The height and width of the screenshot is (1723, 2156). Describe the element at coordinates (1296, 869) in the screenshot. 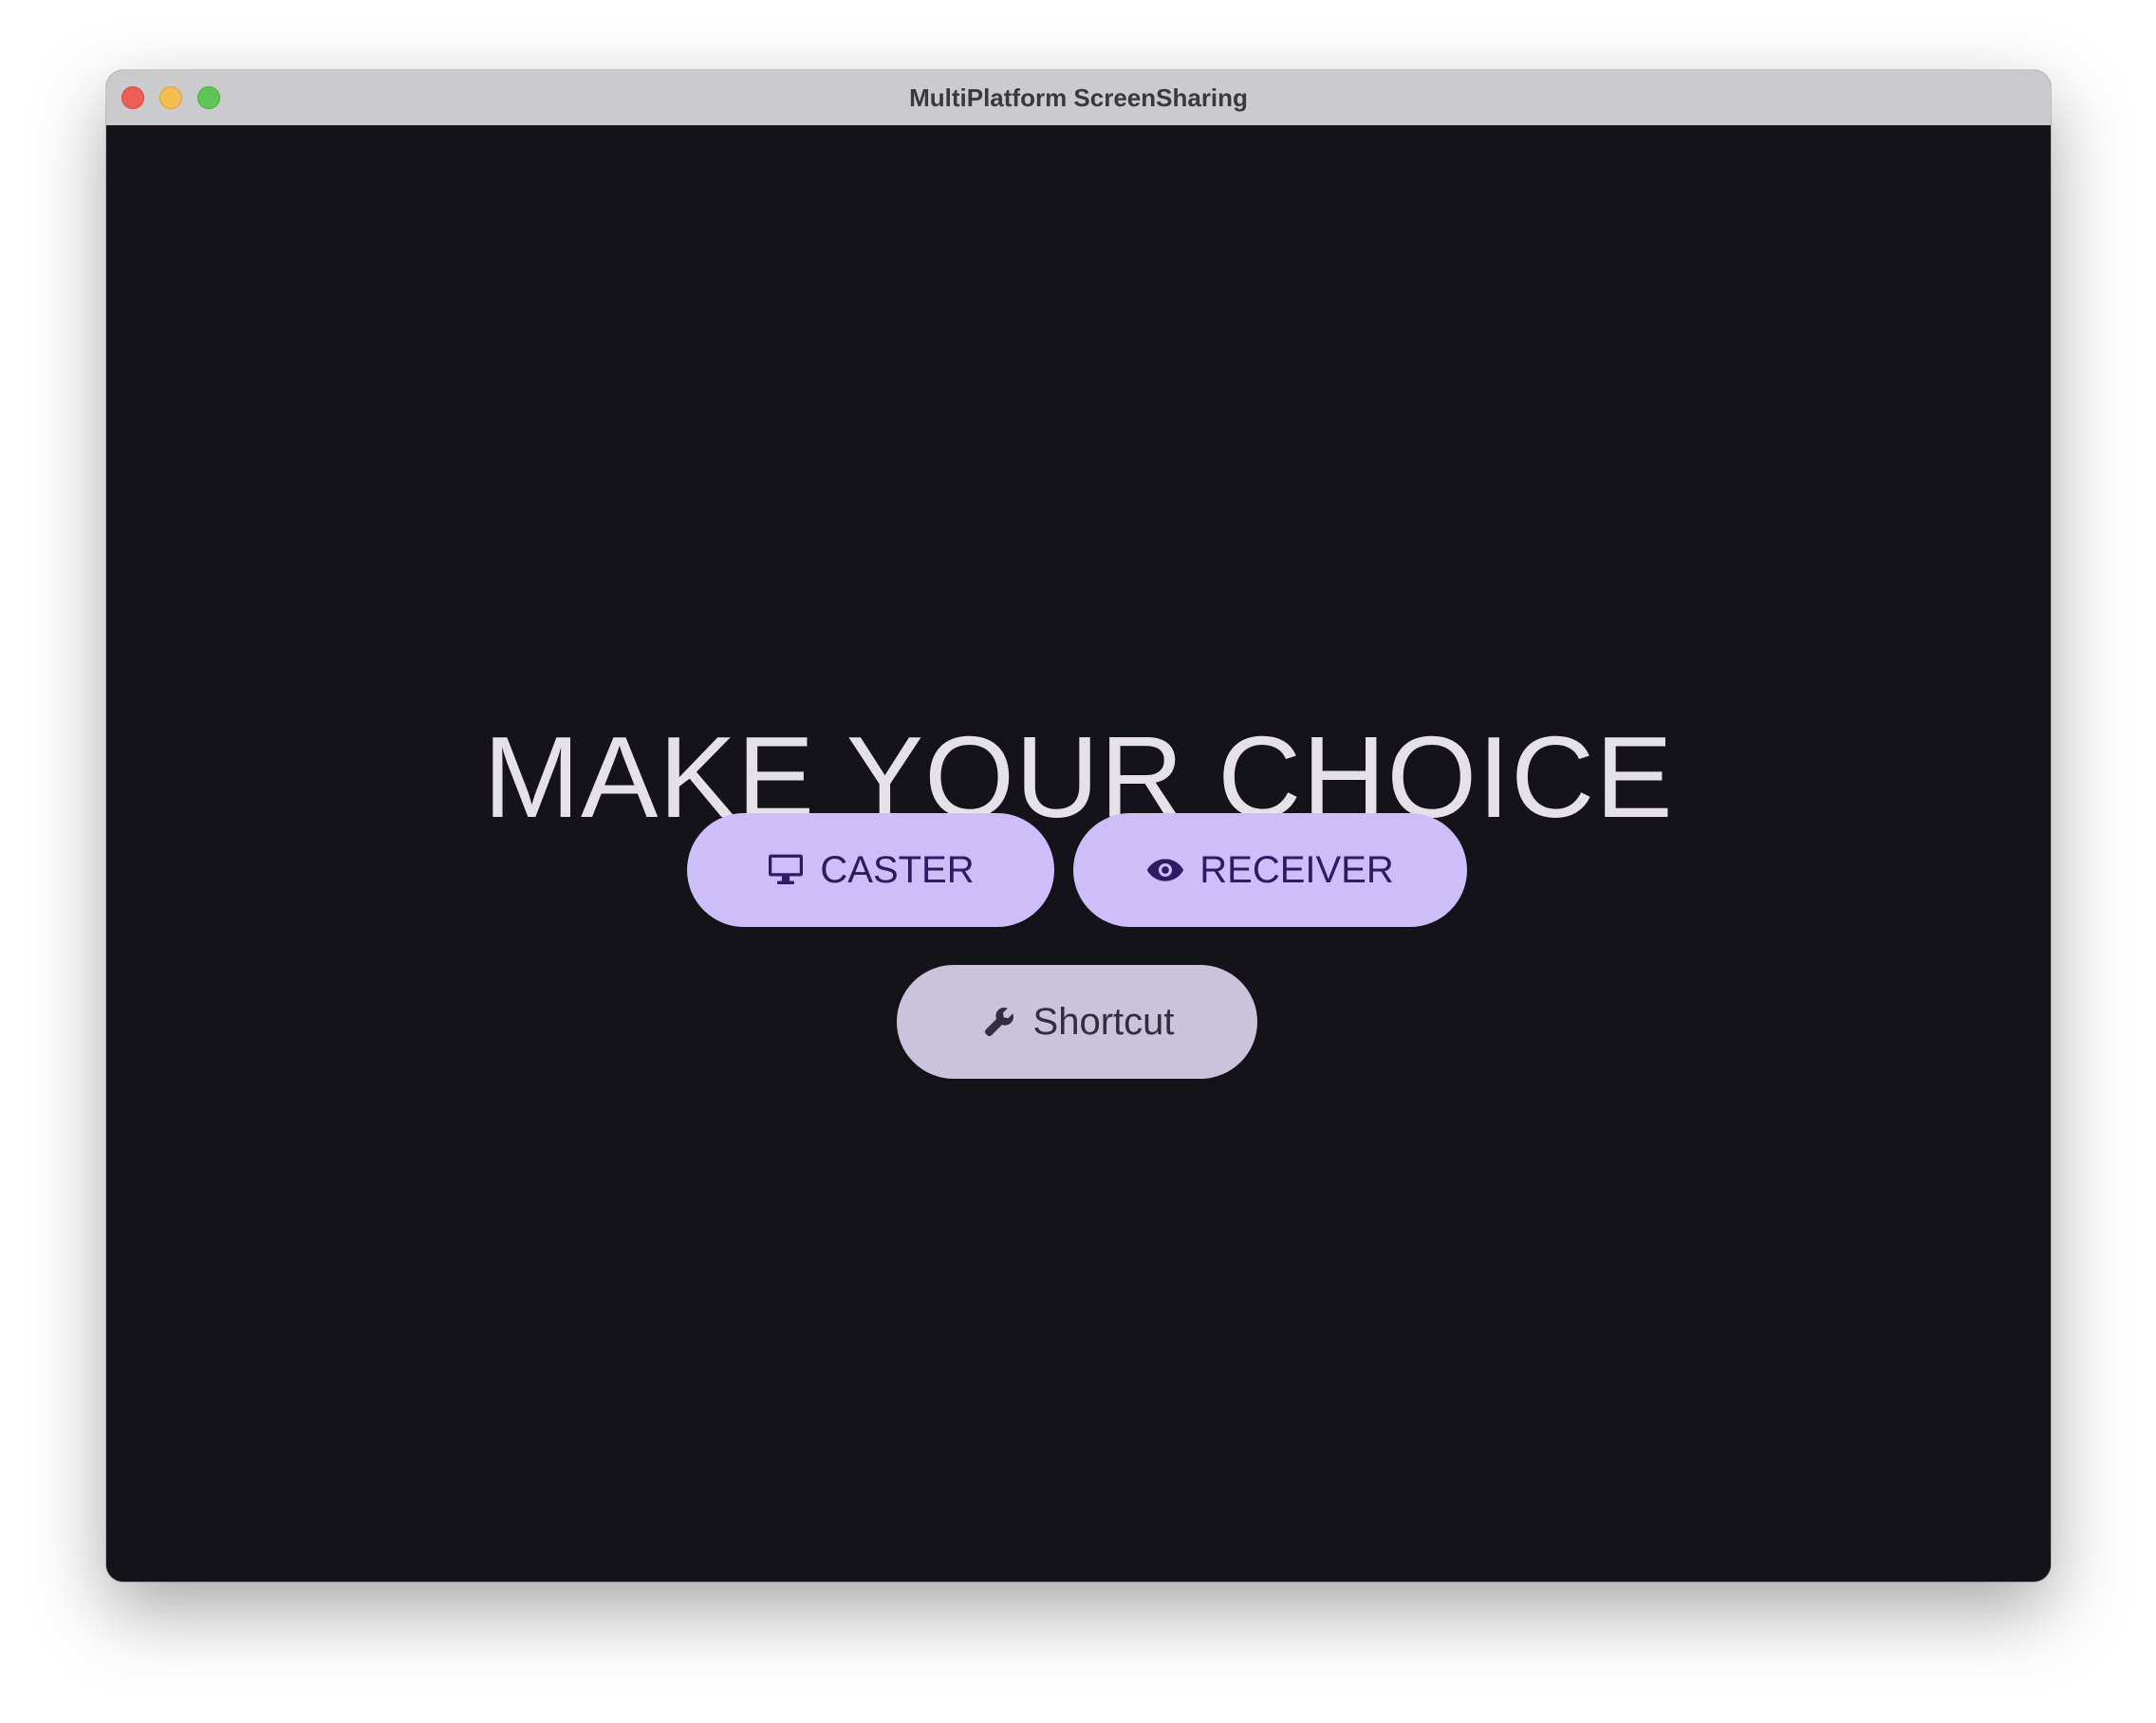

I see `receiver-button-label: RECEIVER` at that location.